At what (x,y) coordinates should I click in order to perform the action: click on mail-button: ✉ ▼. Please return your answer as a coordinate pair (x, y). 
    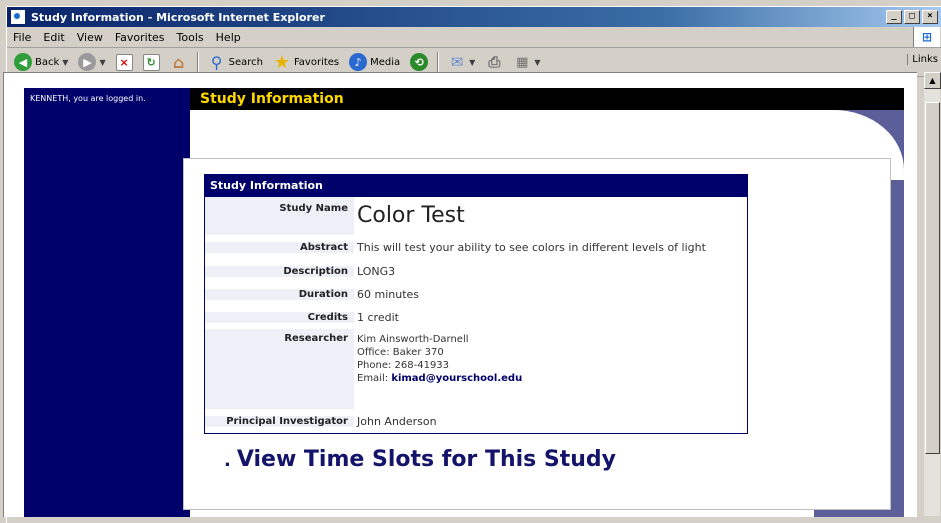
    Looking at the image, I should click on (461, 62).